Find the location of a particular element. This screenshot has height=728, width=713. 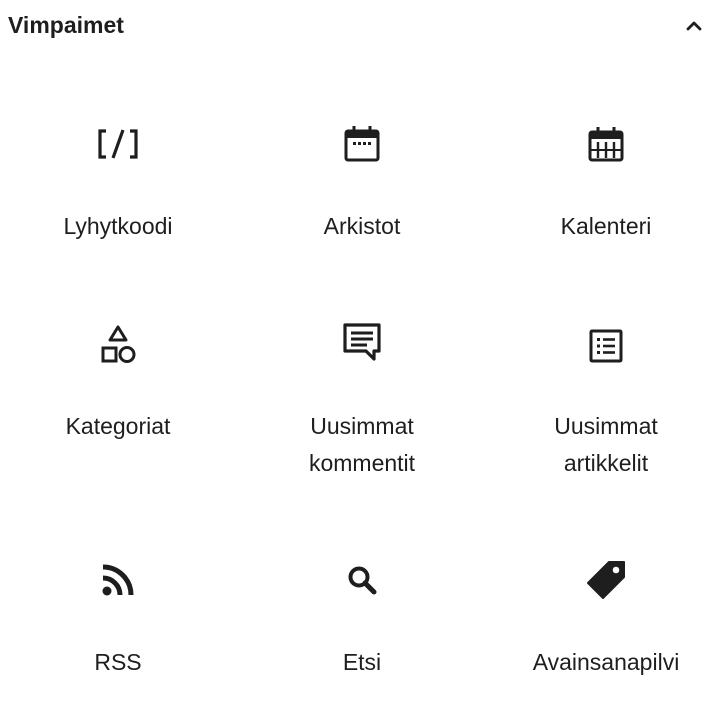

block-label: RSS is located at coordinates (118, 662).